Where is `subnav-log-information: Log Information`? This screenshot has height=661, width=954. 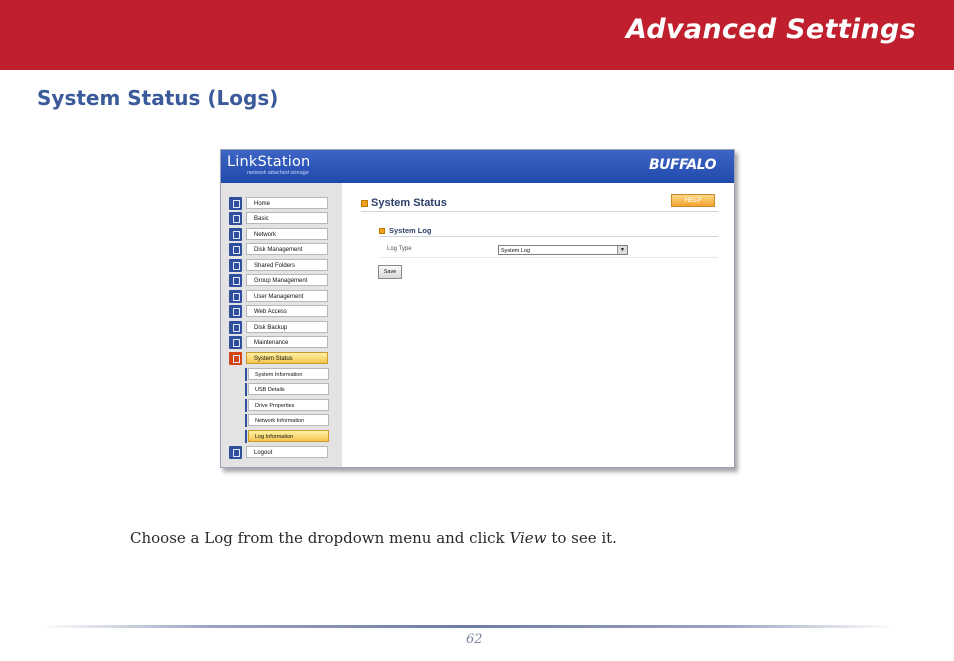
subnav-log-information: Log Information is located at coordinates (287, 436).